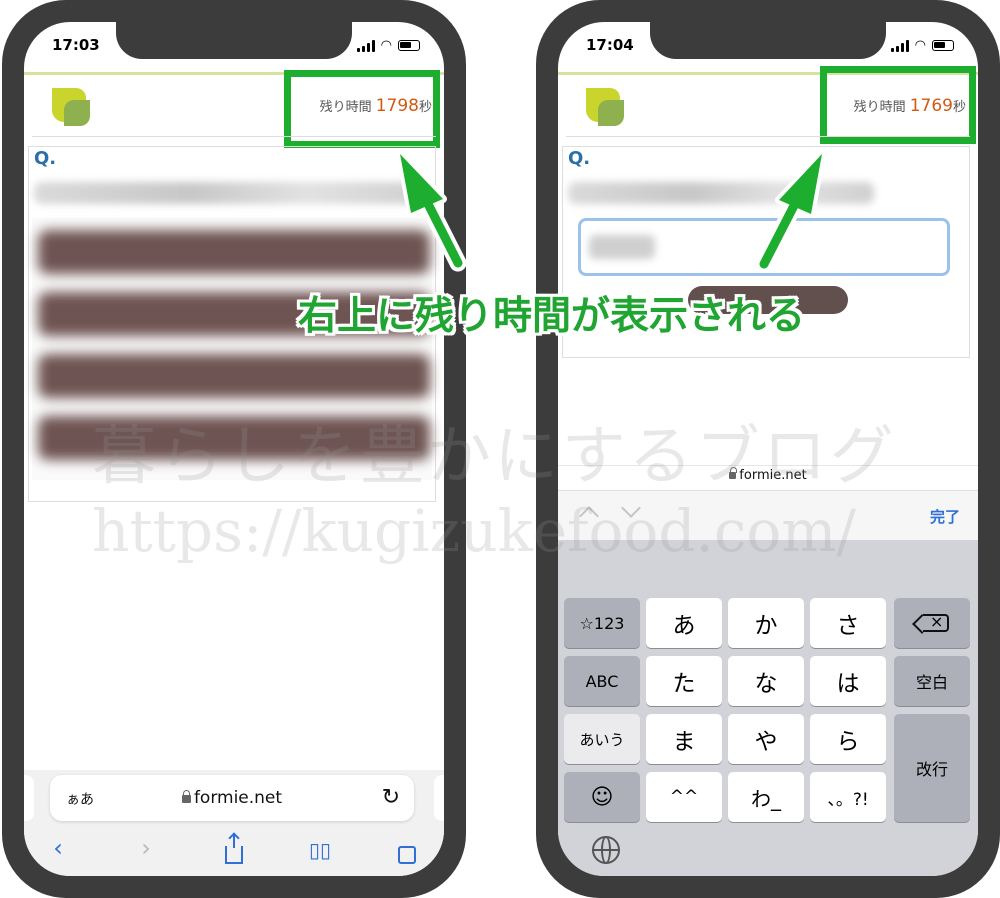 The width and height of the screenshot is (1000, 898). I want to click on globe-icon, so click(606, 850).